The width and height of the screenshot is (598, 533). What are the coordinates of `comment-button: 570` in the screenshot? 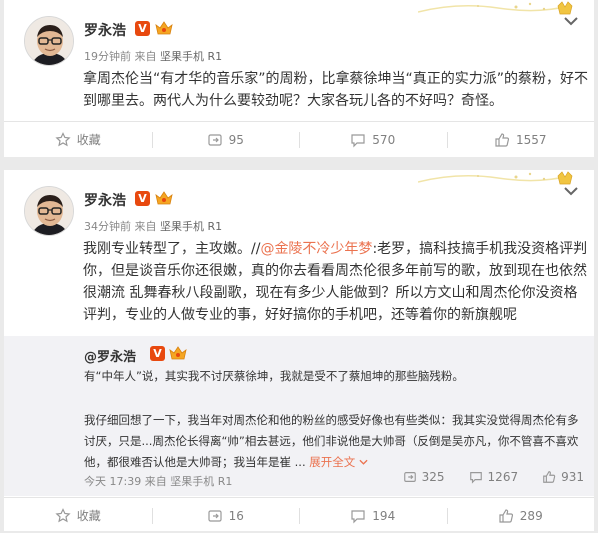 It's located at (373, 139).